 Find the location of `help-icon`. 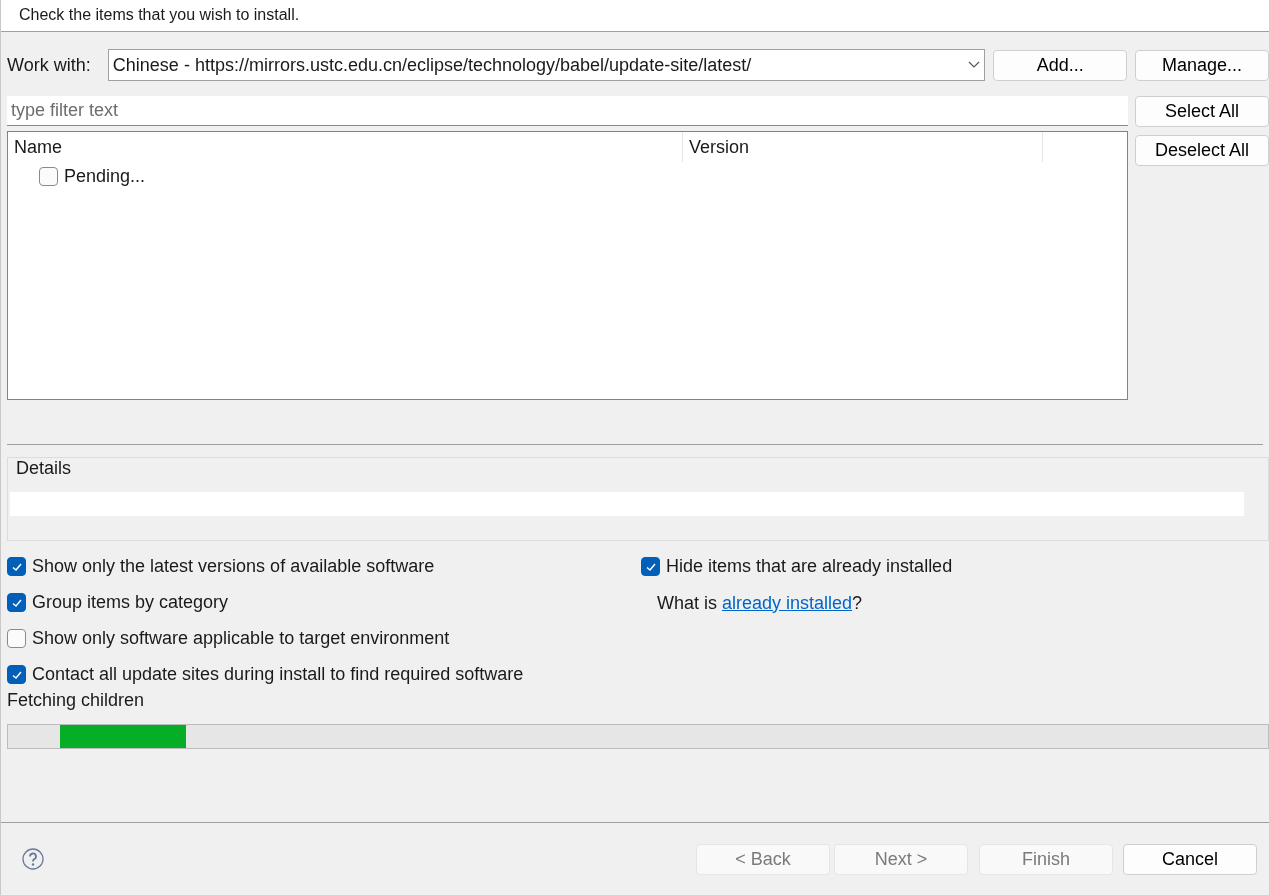

help-icon is located at coordinates (33, 859).